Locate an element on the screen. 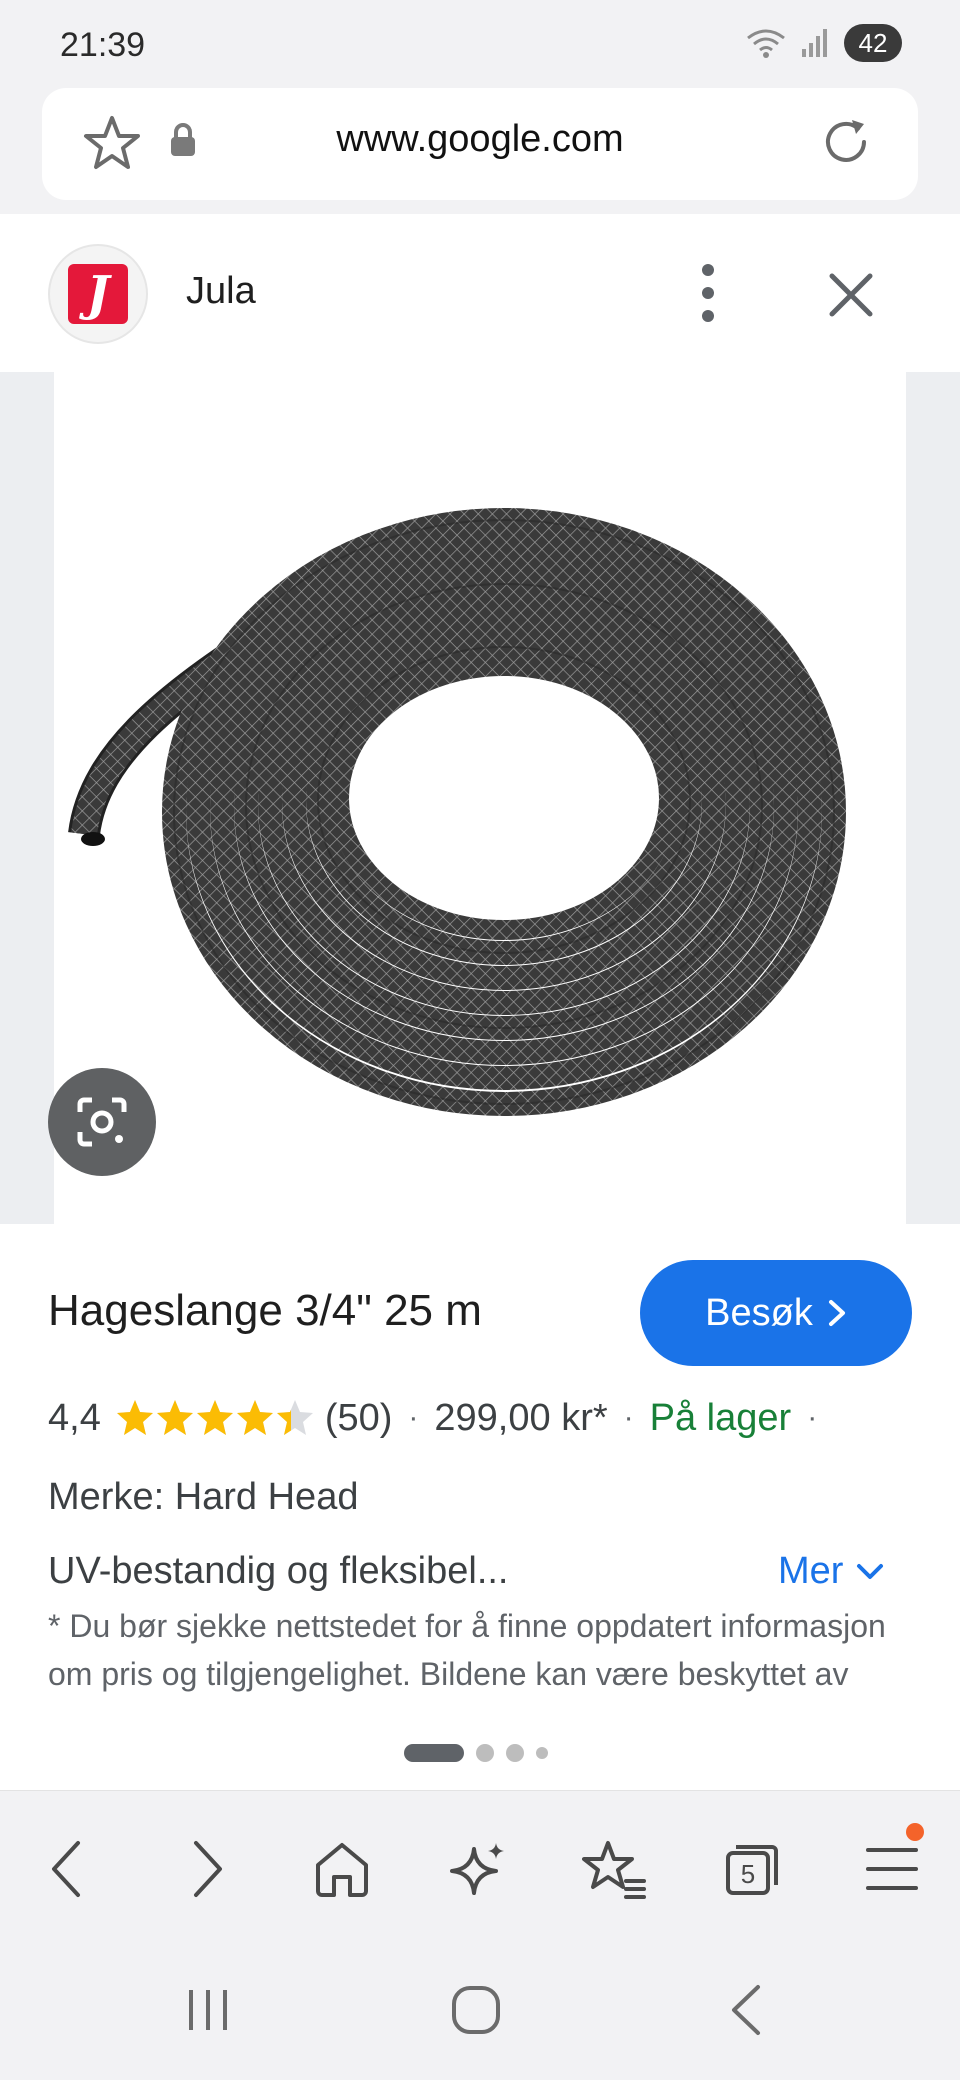 This screenshot has width=960, height=2080. menu-icon is located at coordinates (892, 1869).